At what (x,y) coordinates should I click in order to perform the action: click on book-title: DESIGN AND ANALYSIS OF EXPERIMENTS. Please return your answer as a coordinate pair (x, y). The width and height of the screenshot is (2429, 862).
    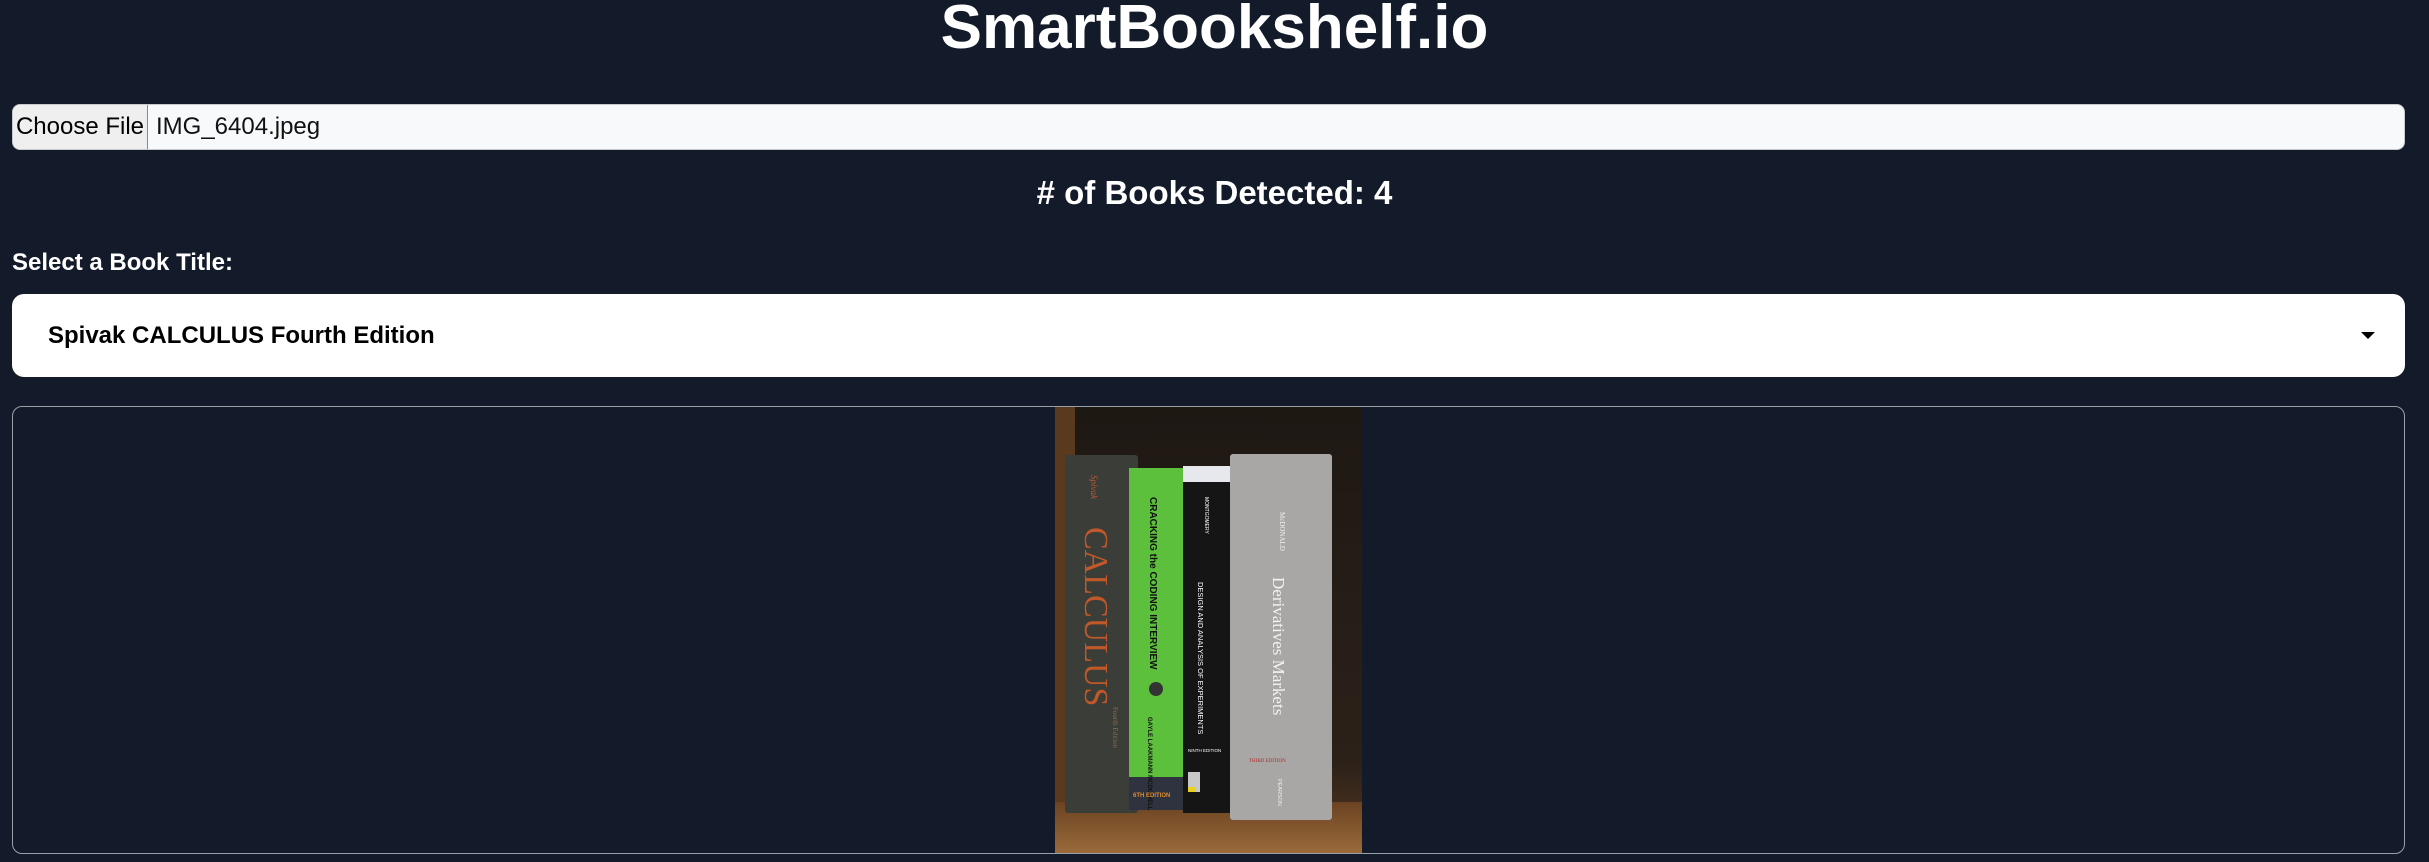
    Looking at the image, I should click on (1200, 658).